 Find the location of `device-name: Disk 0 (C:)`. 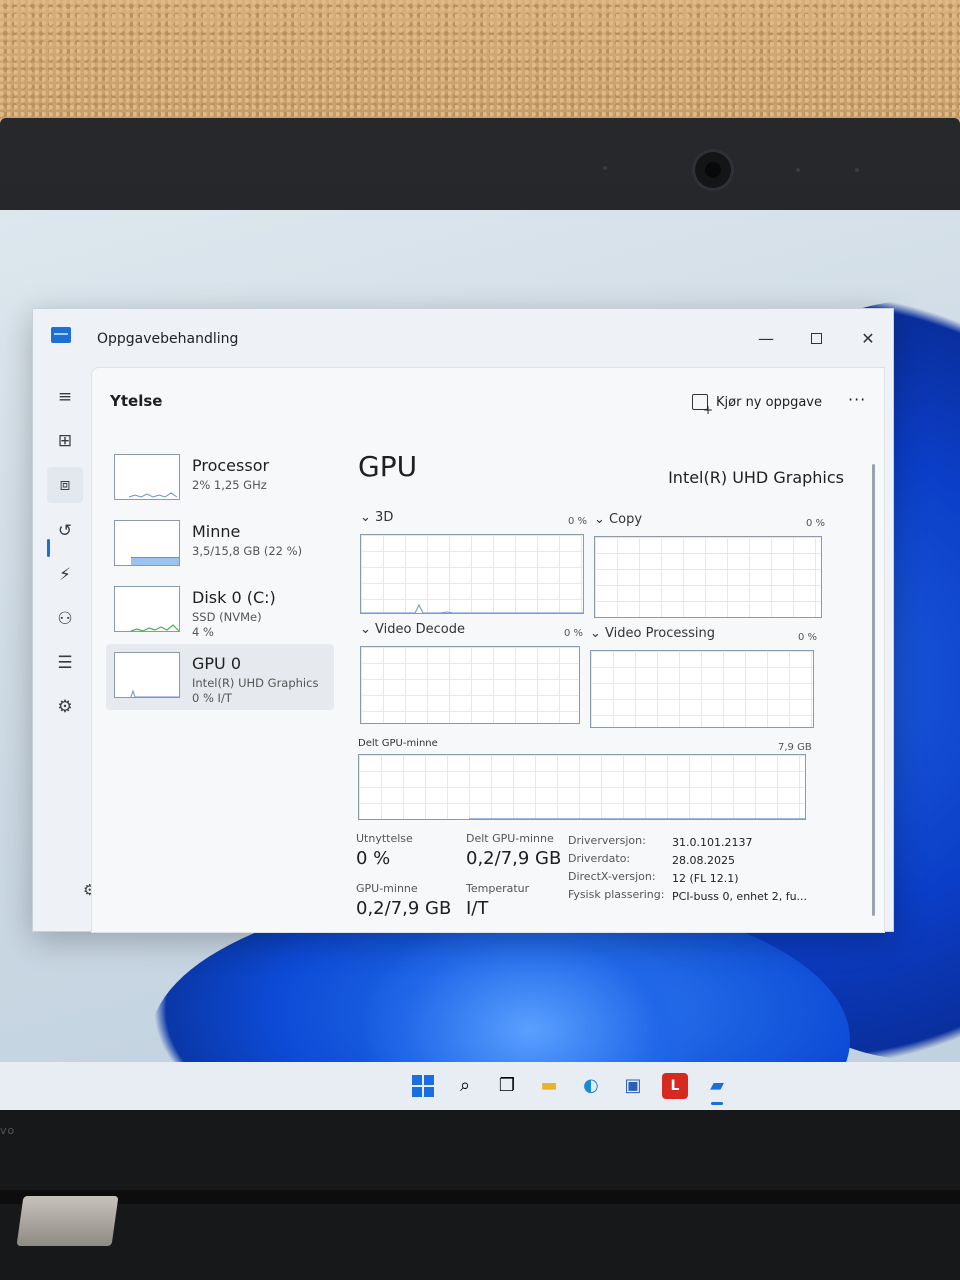

device-name: Disk 0 (C:) is located at coordinates (234, 597).